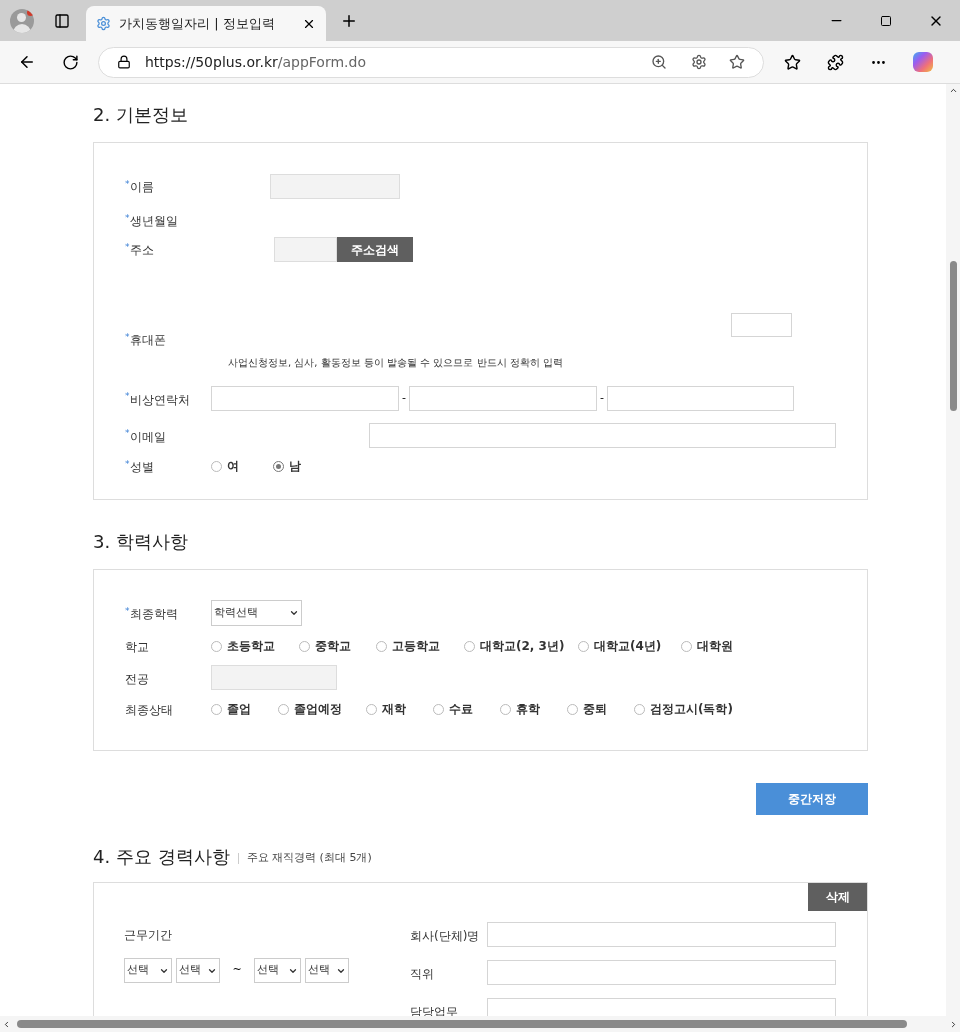 This screenshot has width=960, height=1032. I want to click on site-icon, so click(103, 23).